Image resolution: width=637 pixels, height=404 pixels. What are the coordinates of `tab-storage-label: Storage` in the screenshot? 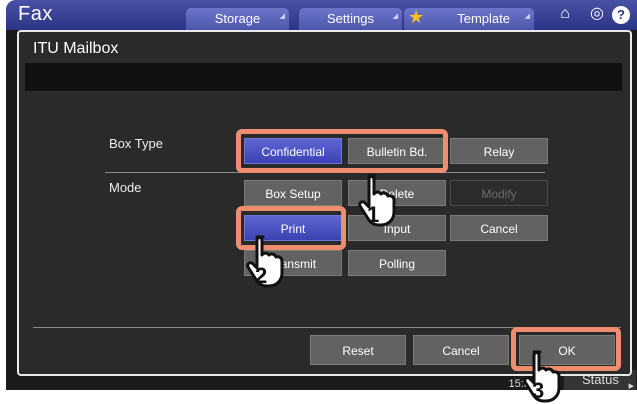 It's located at (237, 18).